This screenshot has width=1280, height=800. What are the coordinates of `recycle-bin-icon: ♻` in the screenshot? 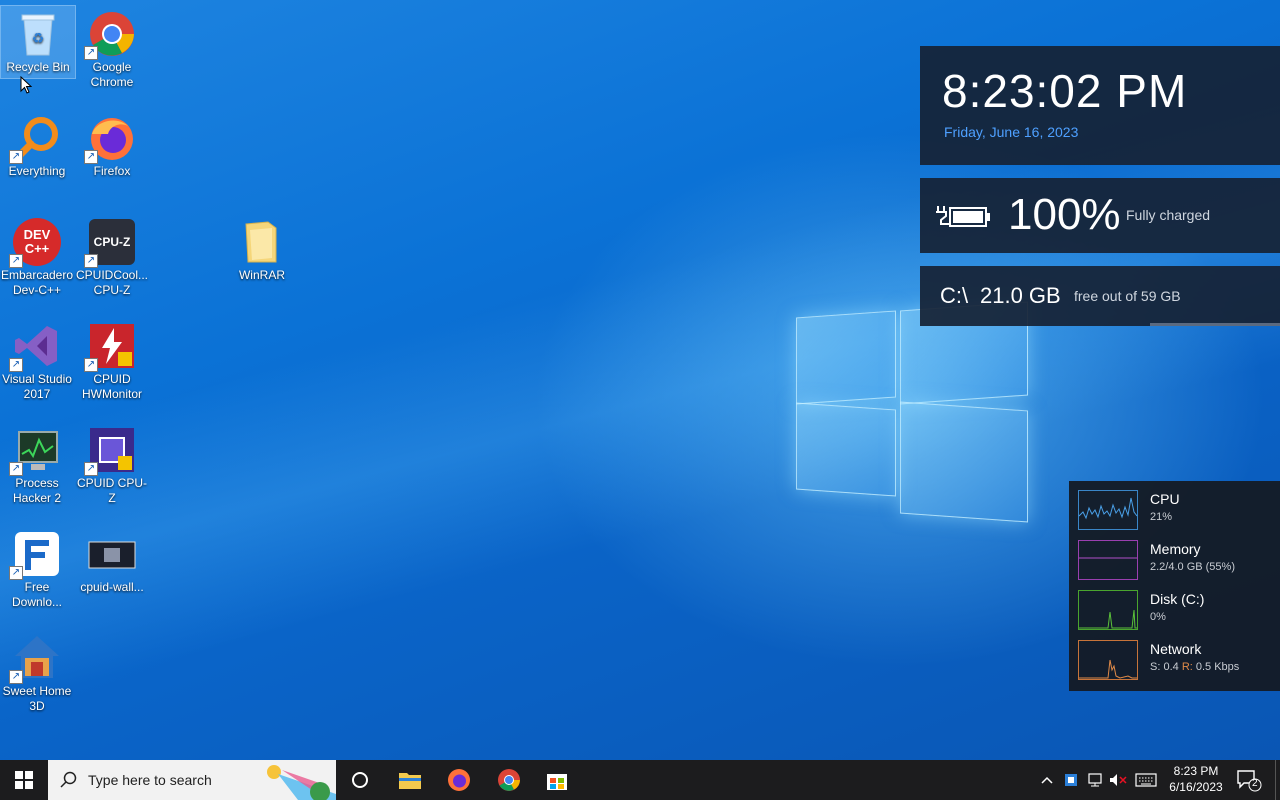 It's located at (38, 34).